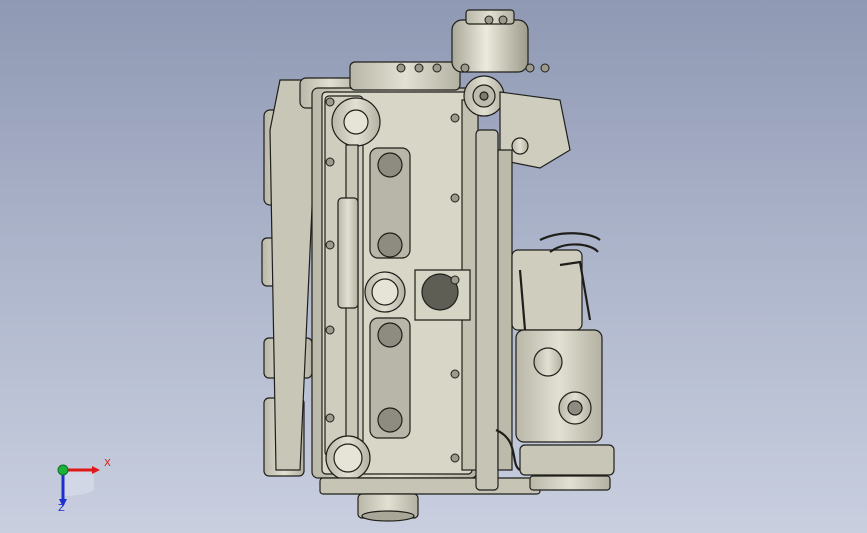  What do you see at coordinates (107, 463) in the screenshot?
I see `x-axis-label: X` at bounding box center [107, 463].